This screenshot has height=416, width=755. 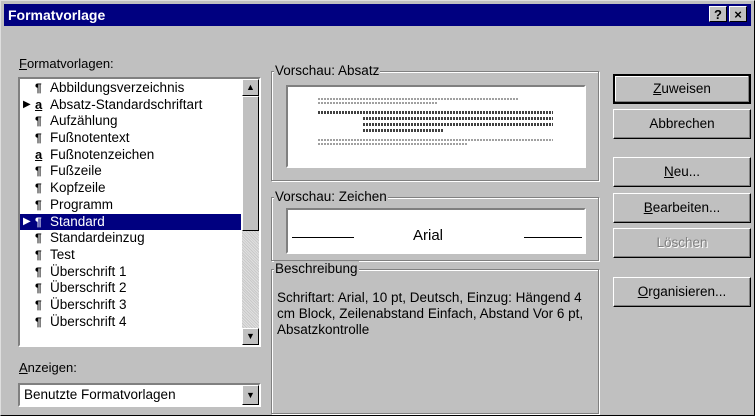 What do you see at coordinates (117, 87) in the screenshot?
I see `list-item-label: Abbildungsverzeichnis` at bounding box center [117, 87].